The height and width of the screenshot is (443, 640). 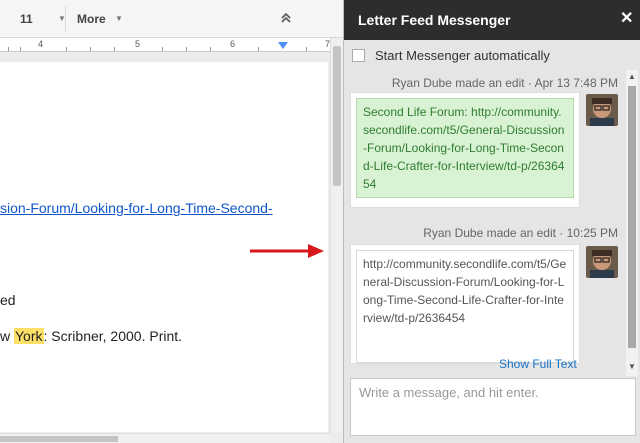 What do you see at coordinates (538, 364) in the screenshot?
I see `show-full-text-link: Show Full Text` at bounding box center [538, 364].